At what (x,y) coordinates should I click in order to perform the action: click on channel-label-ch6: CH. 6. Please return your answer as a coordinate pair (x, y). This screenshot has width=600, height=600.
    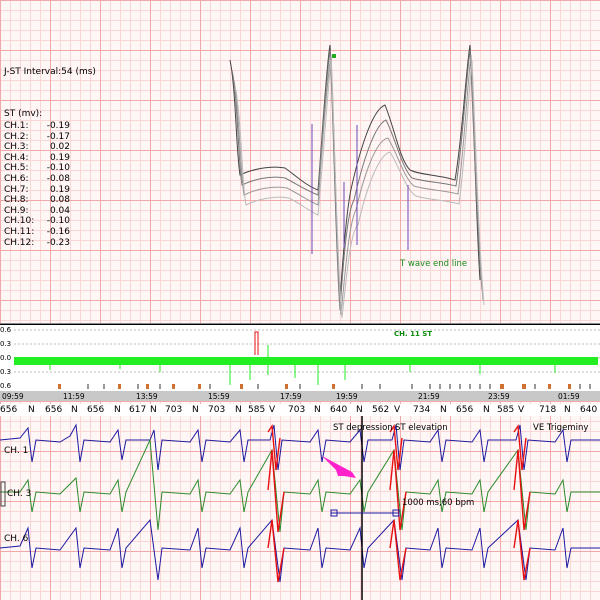
    Looking at the image, I should click on (16, 539).